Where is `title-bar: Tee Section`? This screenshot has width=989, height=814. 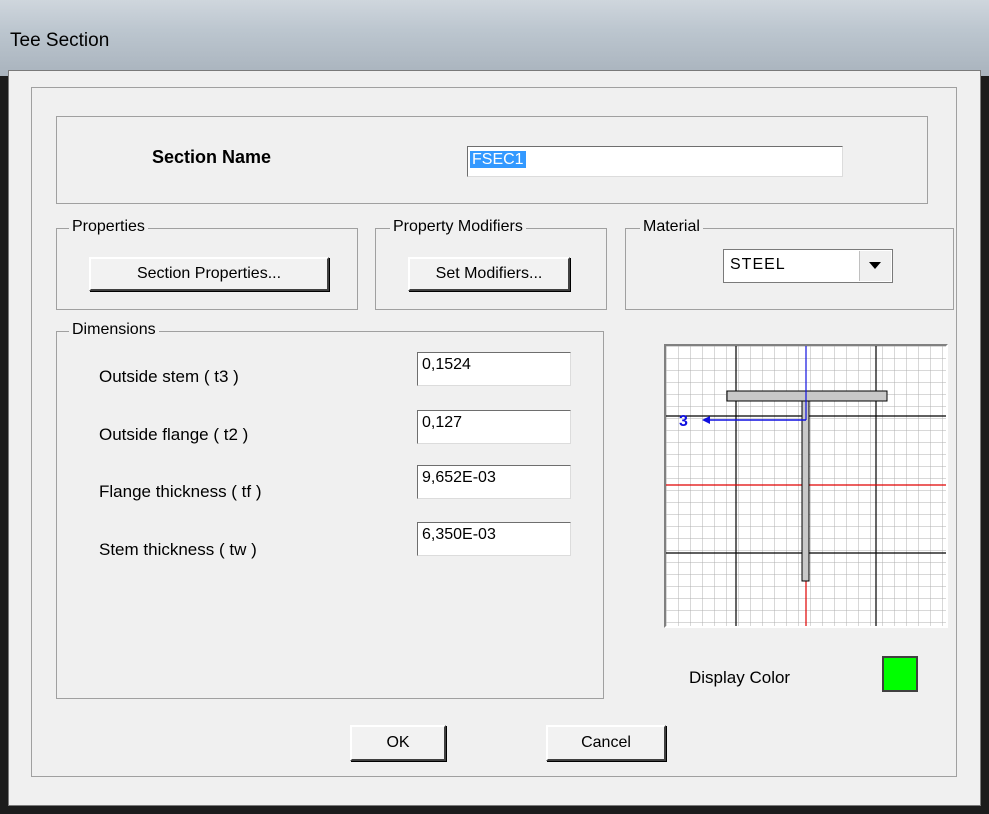 title-bar: Tee Section is located at coordinates (494, 38).